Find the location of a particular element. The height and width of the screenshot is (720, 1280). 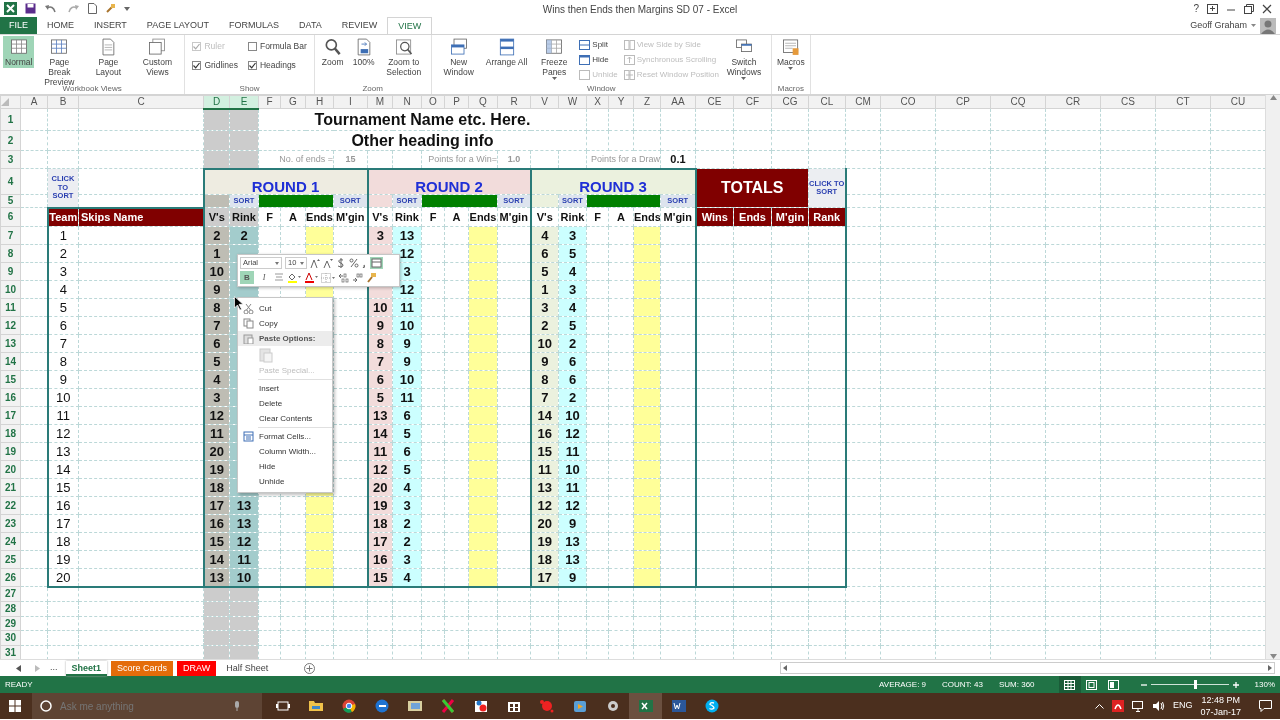

column-header: A is located at coordinates (34, 102).